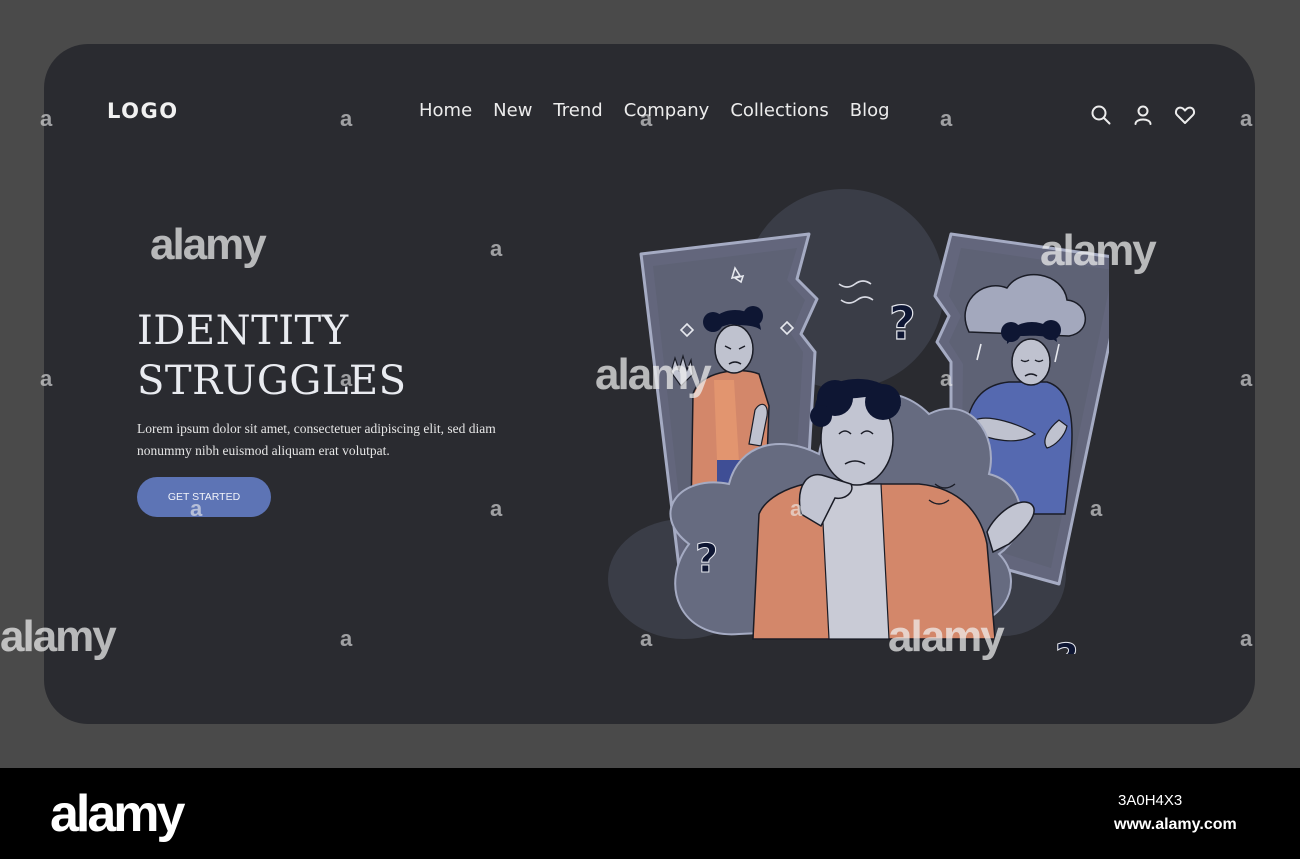 This screenshot has height=859, width=1300. I want to click on user-icon, so click(1143, 115).